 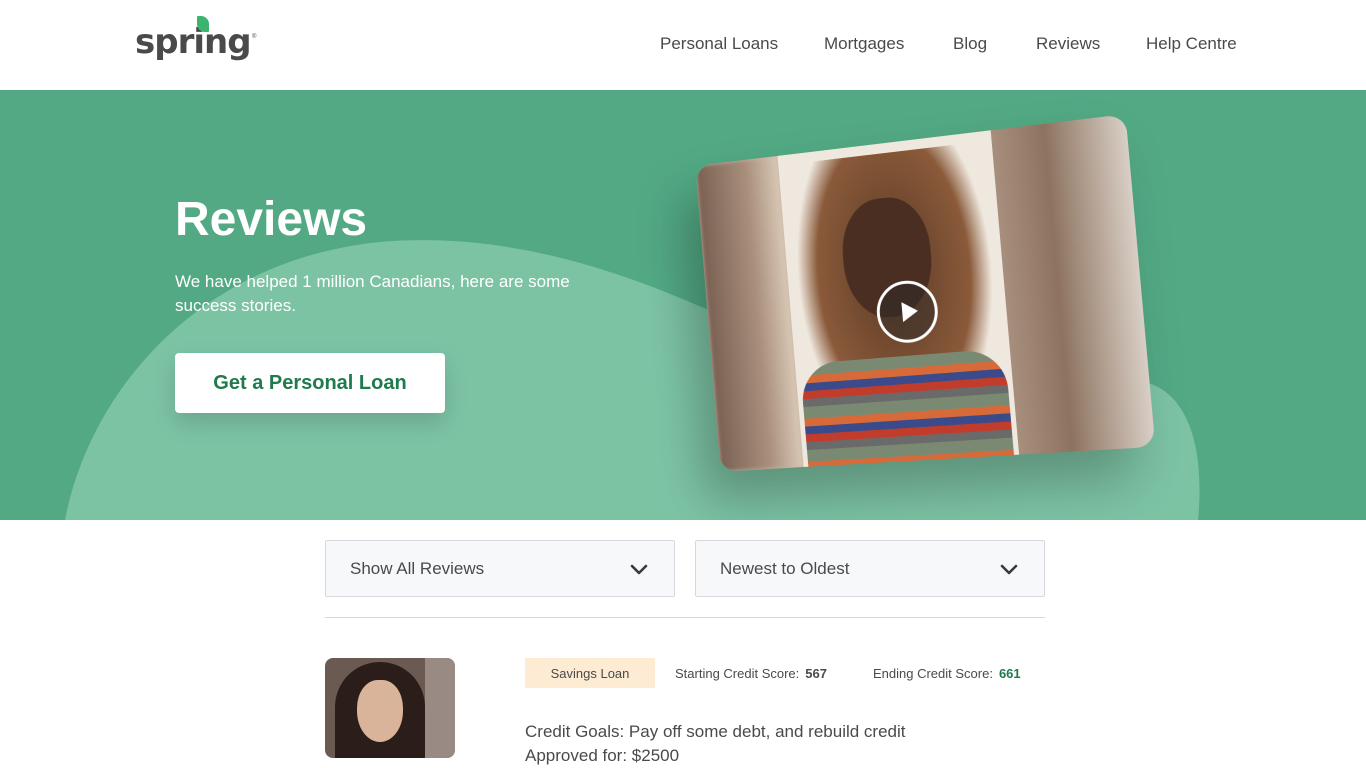 I want to click on sort-order-select: Newest to Oldest, so click(x=870, y=568).